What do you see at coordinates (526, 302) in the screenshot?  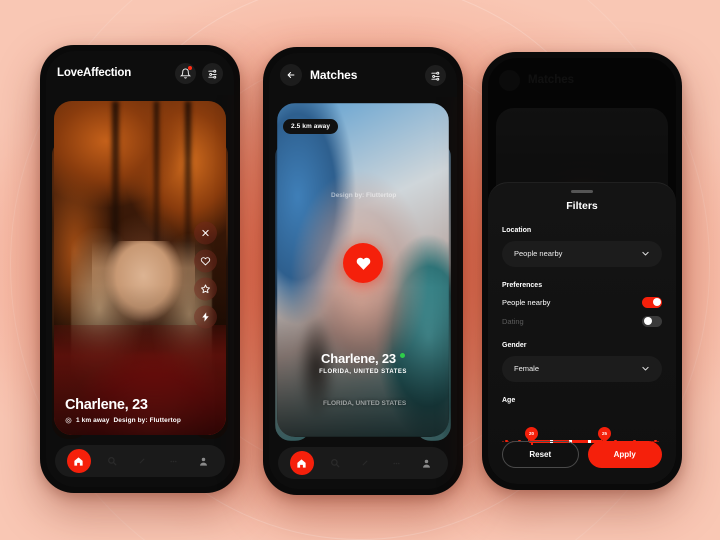 I see `preference-label: People nearby` at bounding box center [526, 302].